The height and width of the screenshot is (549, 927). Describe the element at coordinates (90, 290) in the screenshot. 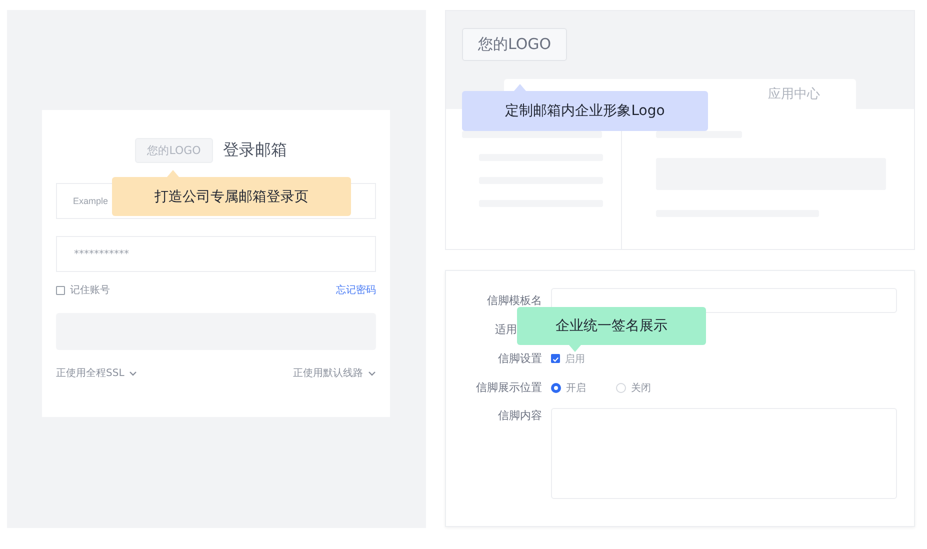

I see `checkbox-label: 记住账号` at that location.